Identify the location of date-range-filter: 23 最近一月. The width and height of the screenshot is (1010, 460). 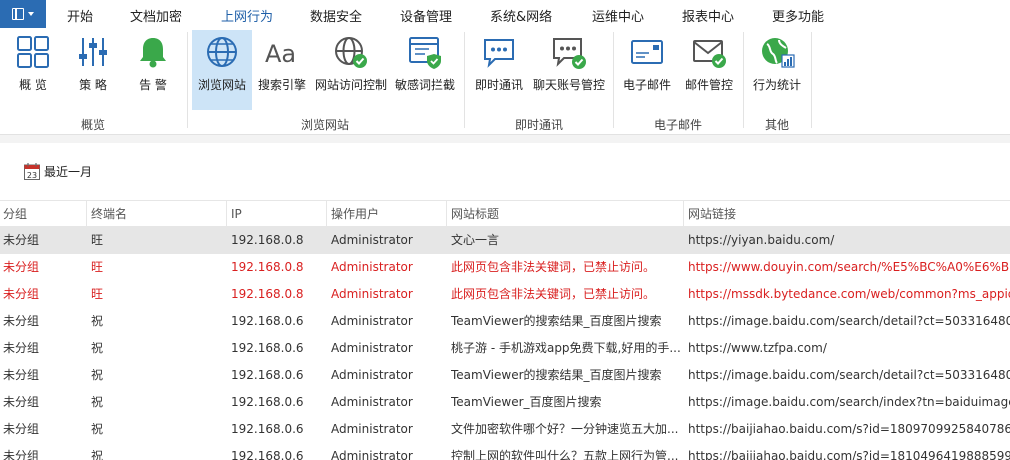
(58, 171).